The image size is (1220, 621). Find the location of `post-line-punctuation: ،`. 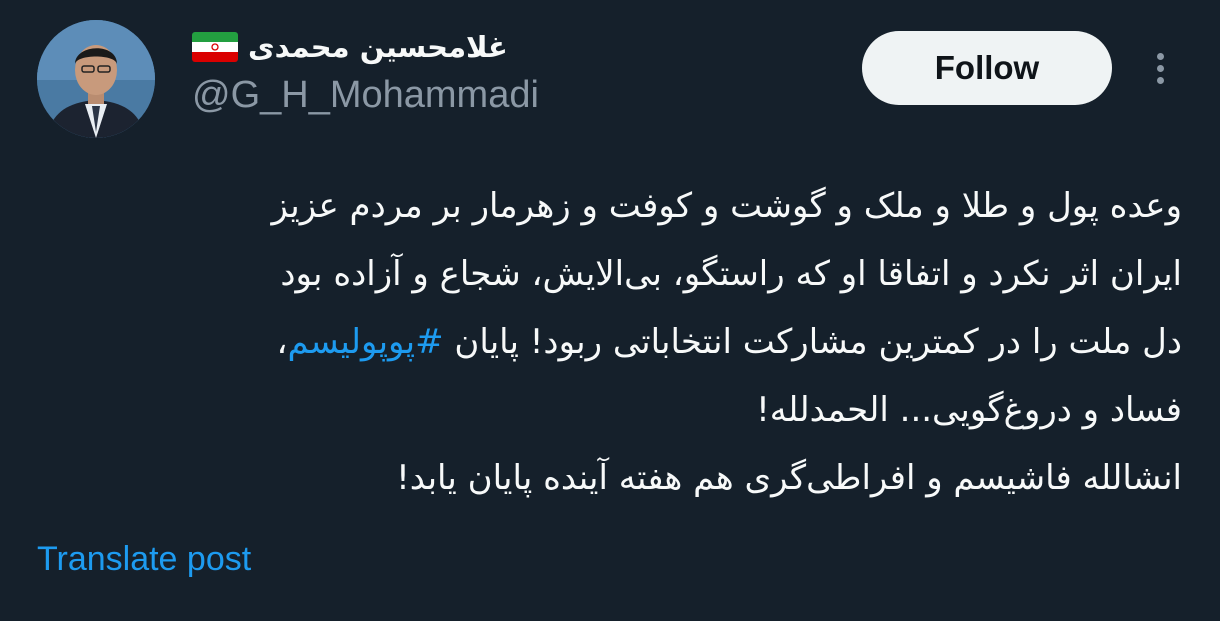

post-line-punctuation: ، is located at coordinates (282, 342).